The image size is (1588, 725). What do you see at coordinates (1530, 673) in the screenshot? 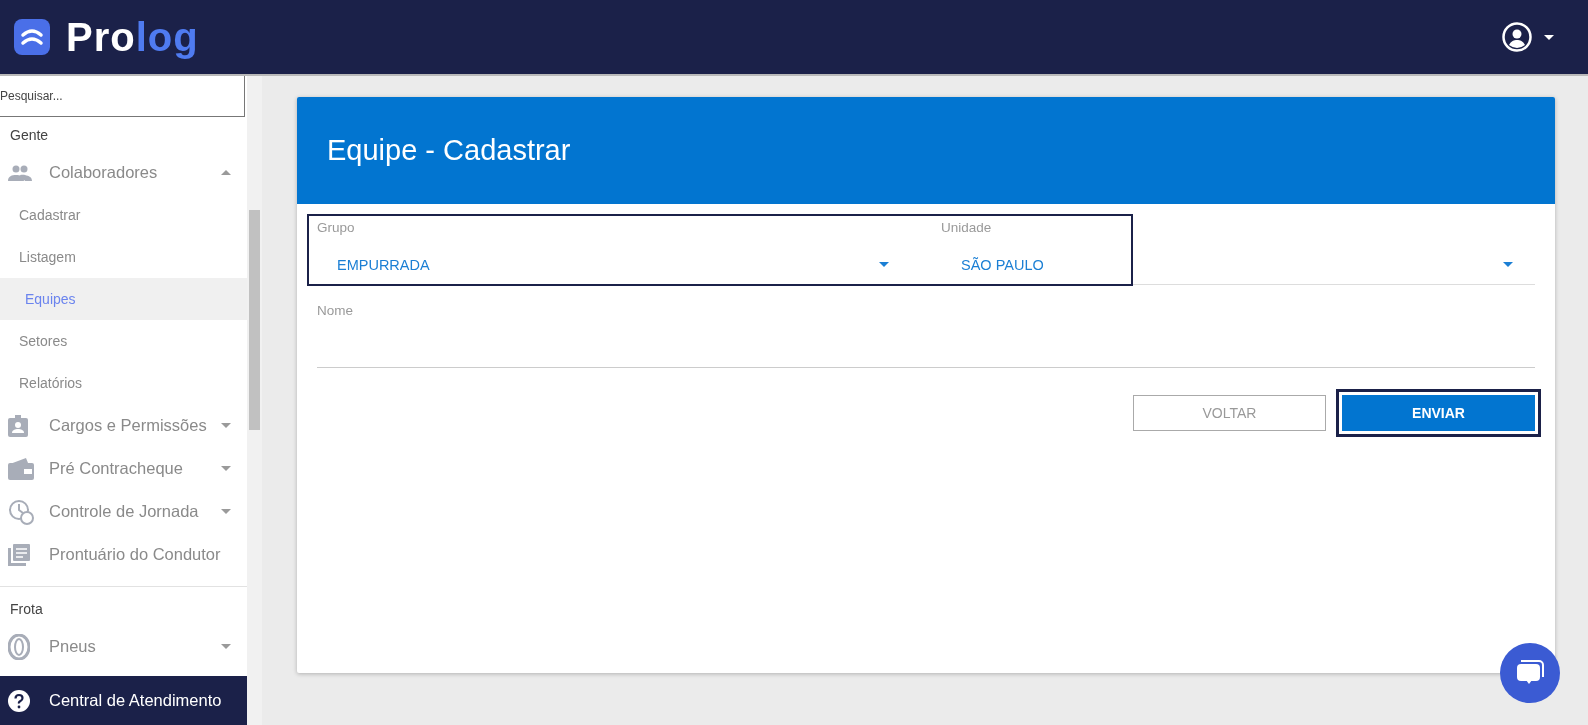
I see `chat-button` at bounding box center [1530, 673].